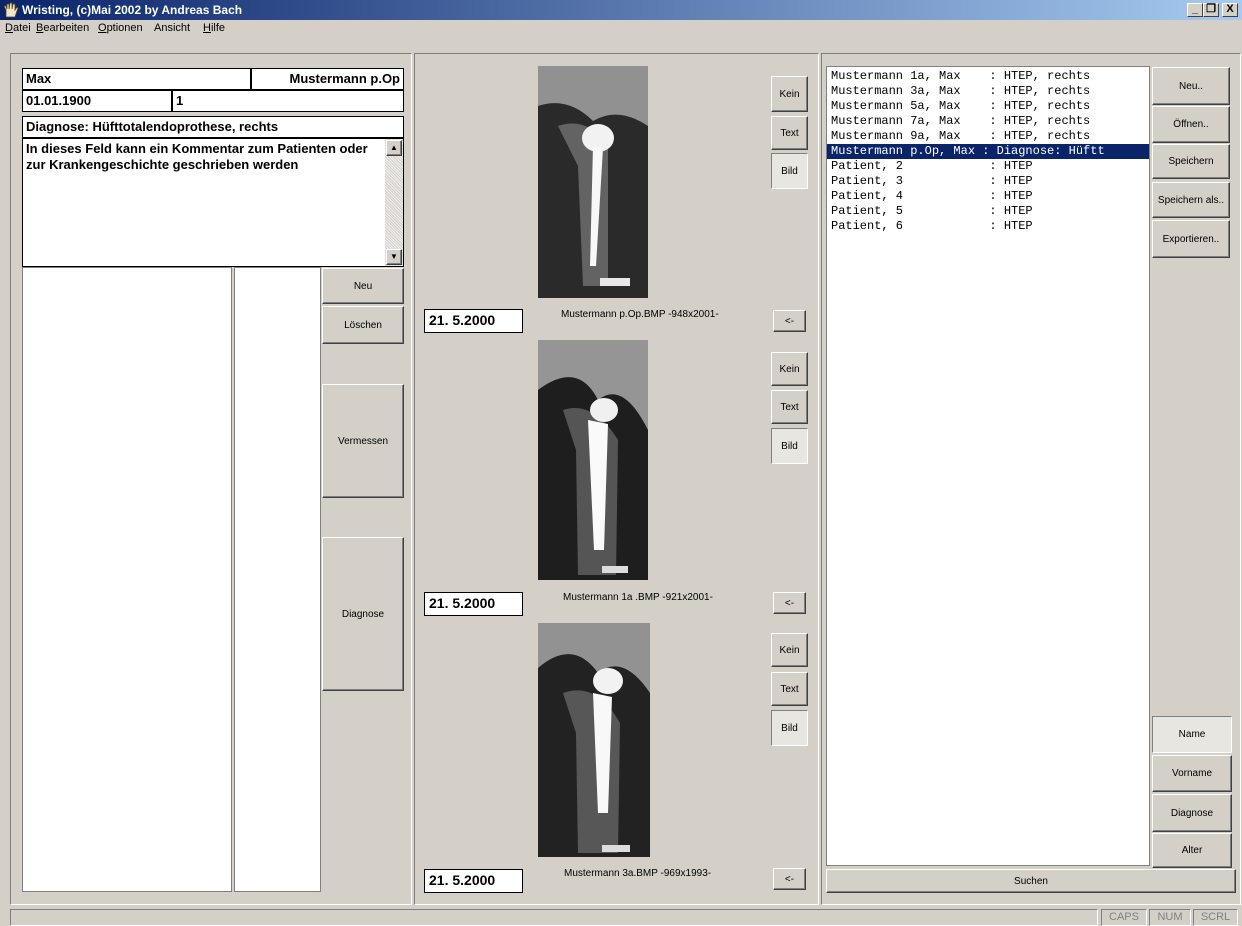 The width and height of the screenshot is (1242, 926). What do you see at coordinates (394, 257) in the screenshot?
I see `scroll-down-arrow-icon: ▼` at bounding box center [394, 257].